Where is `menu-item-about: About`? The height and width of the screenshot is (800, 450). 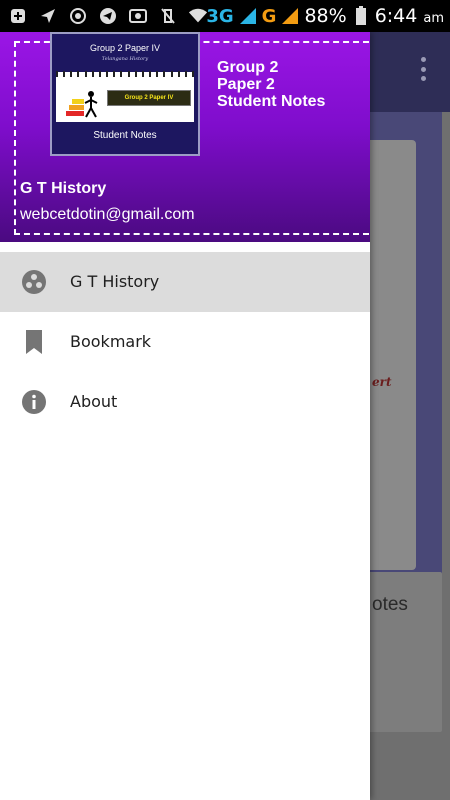
menu-item-about: About is located at coordinates (185, 402).